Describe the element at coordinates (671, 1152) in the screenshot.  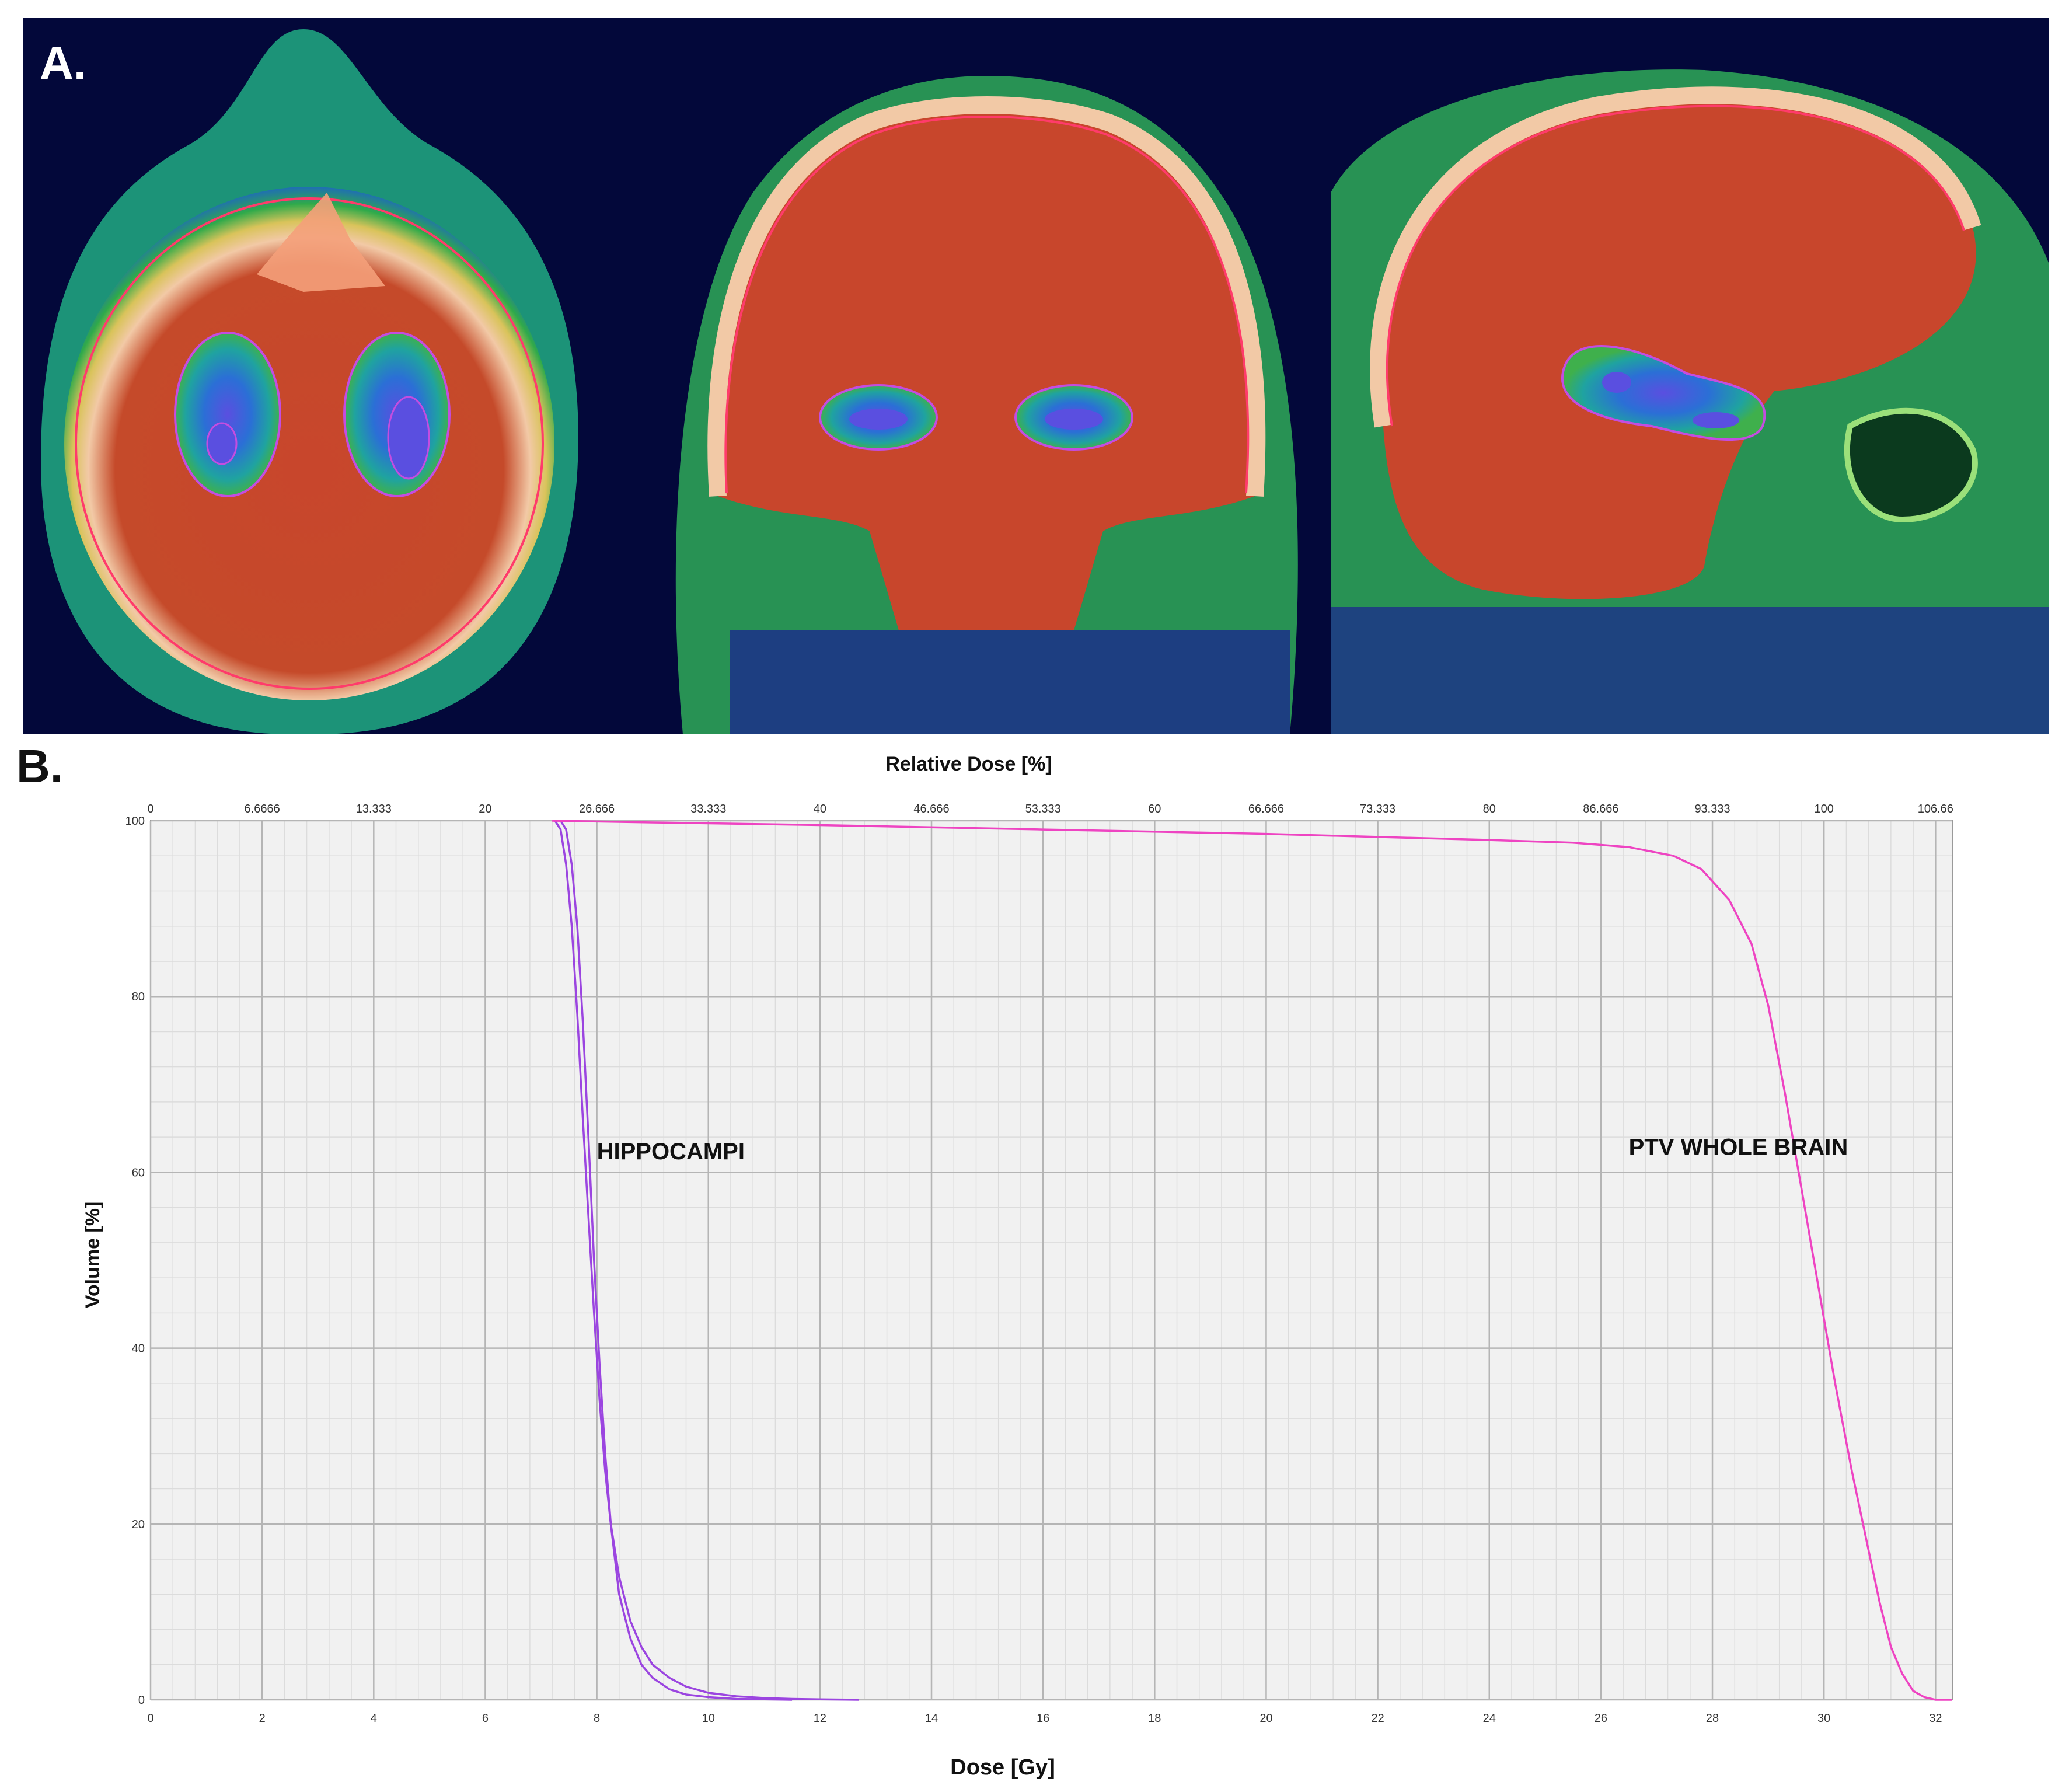
I see `curve-annotation: HIPPOCAMPI` at that location.